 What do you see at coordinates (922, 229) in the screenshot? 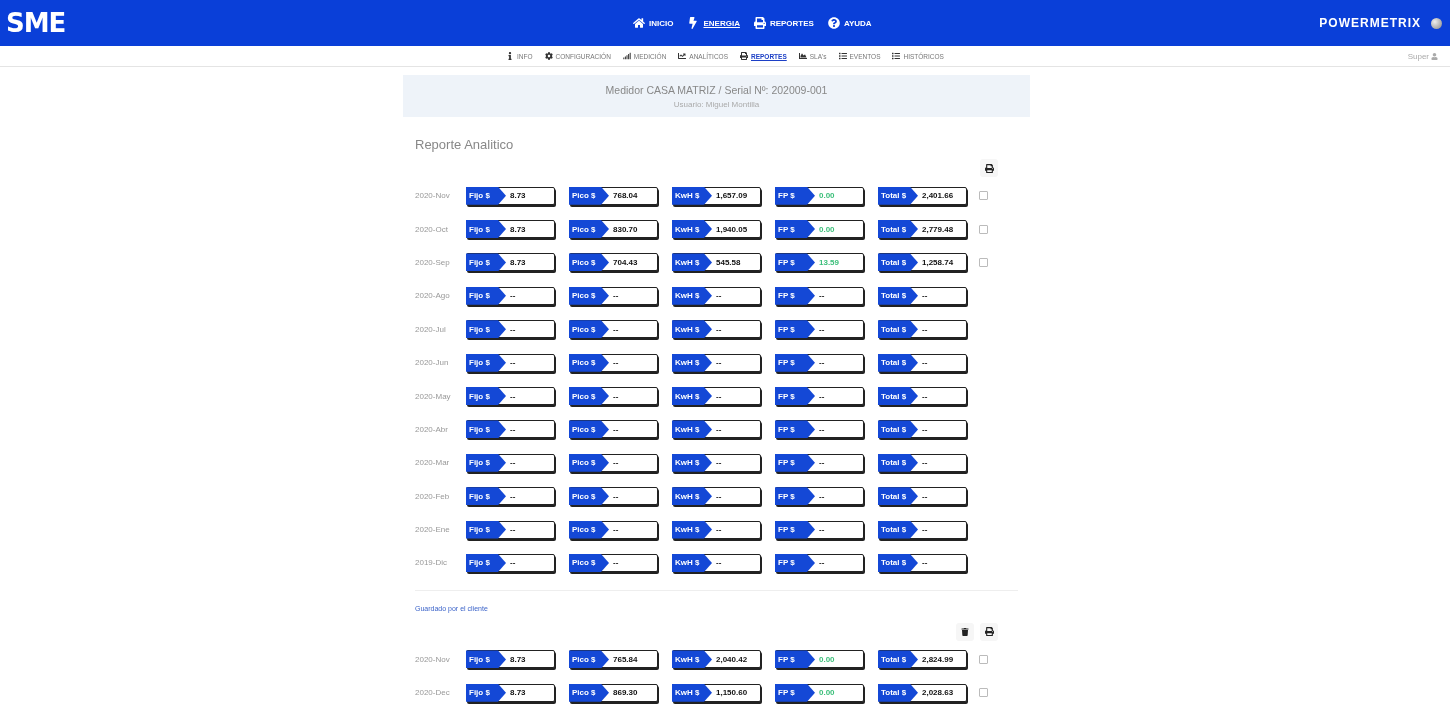
I see `value-field: Total $ 2,779.48` at bounding box center [922, 229].